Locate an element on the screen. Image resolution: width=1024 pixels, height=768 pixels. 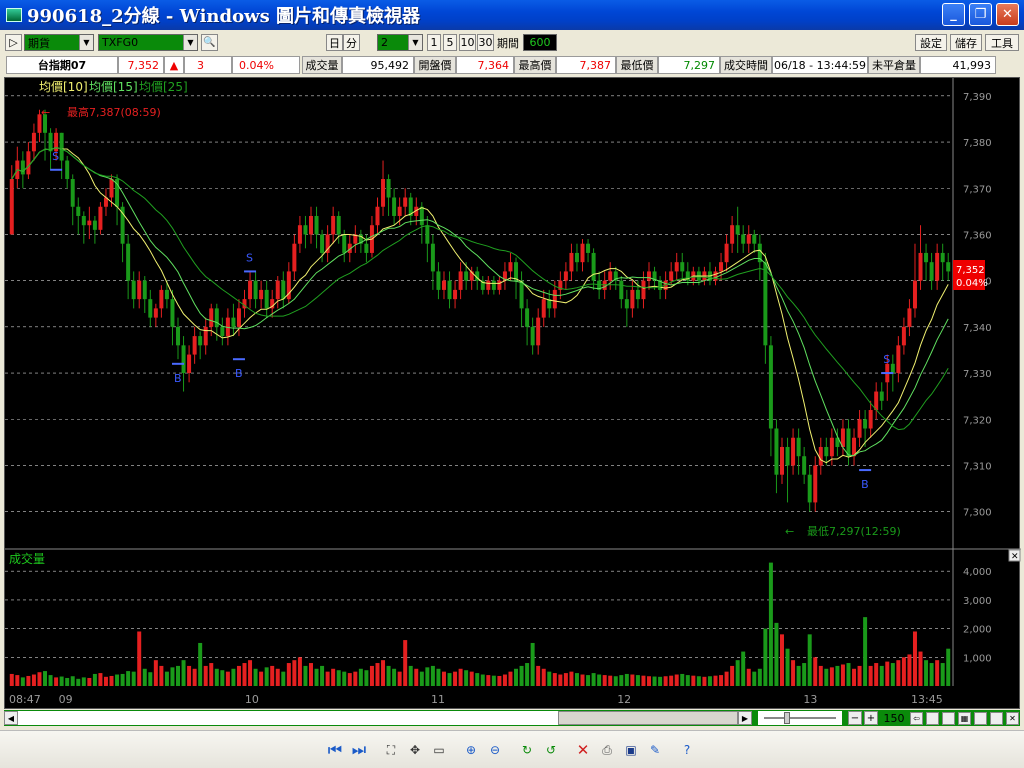
close-button: ✕ is located at coordinates (1007, 14).